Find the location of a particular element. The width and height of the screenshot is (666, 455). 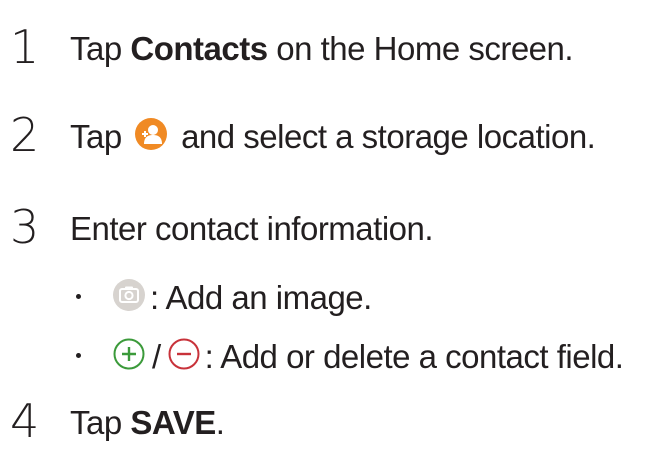

step-2: 2 Tap and select a storage location. is located at coordinates (333, 135).